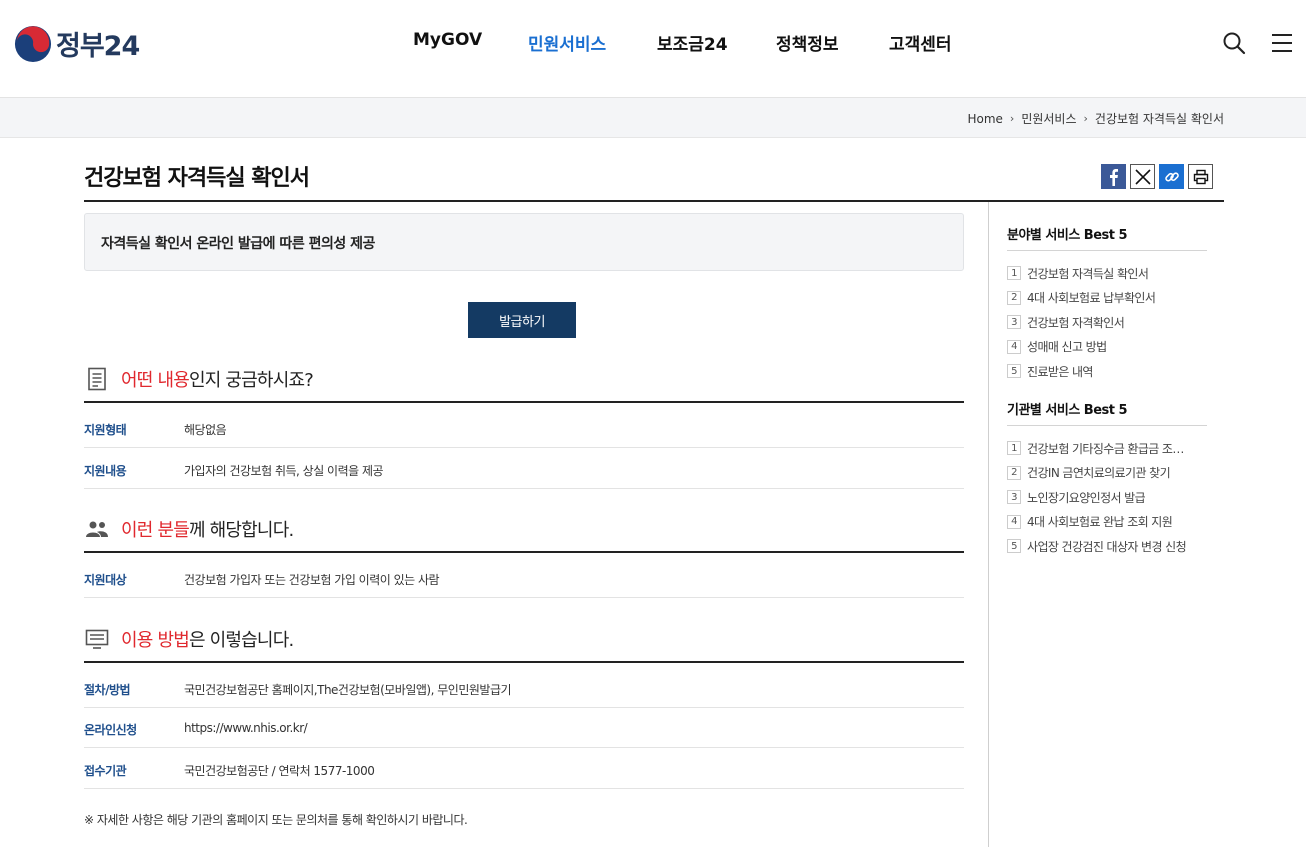  I want to click on section-what-heading: 어떤 내용인지 궁금하시죠?, so click(524, 379).